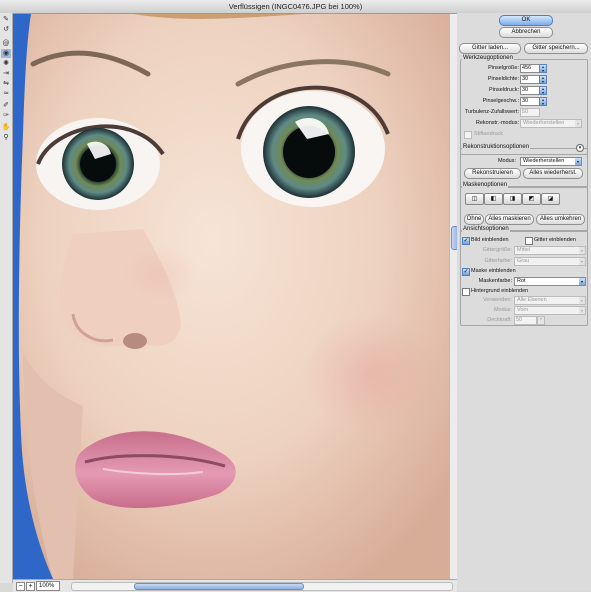  What do you see at coordinates (485, 185) in the screenshot?
I see `mask-options-title: Maskenoptionen` at bounding box center [485, 185].